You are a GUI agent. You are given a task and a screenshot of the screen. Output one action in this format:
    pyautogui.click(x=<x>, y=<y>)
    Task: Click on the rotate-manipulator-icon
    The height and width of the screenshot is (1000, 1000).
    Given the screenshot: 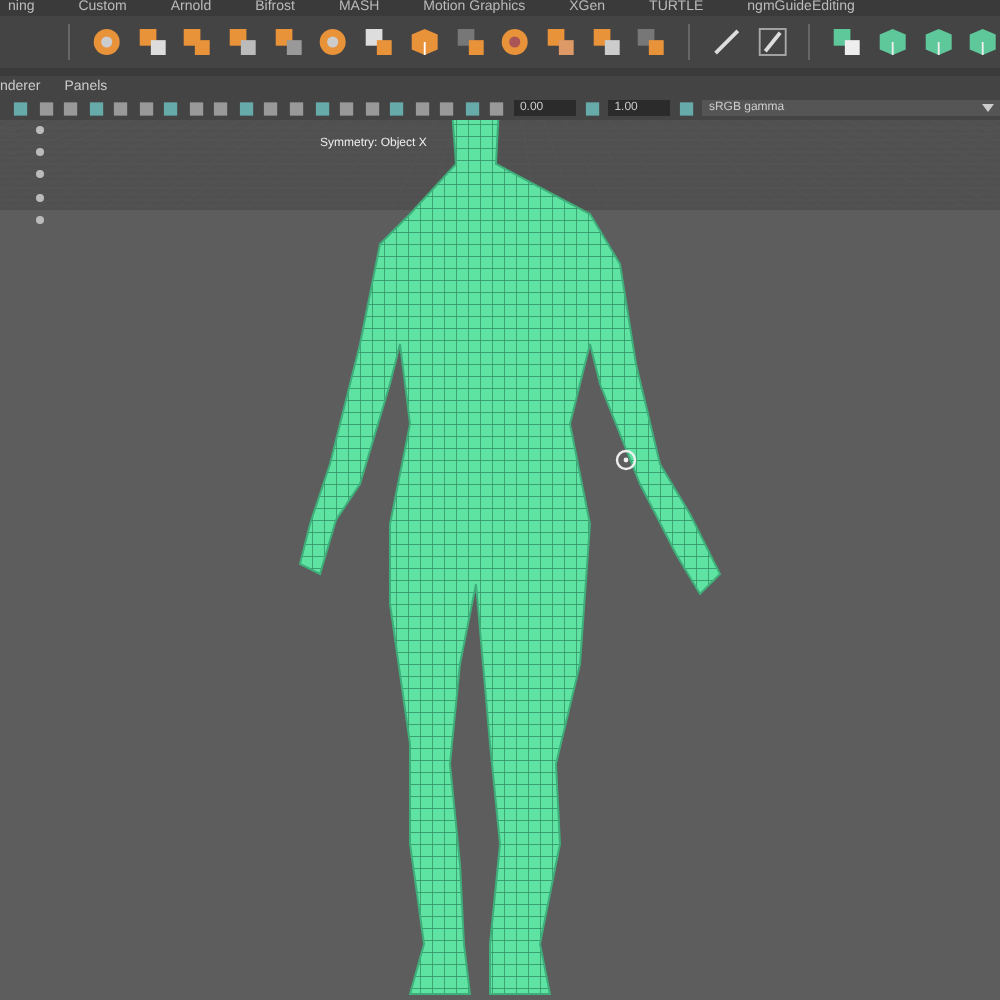 What is the action you would take?
    pyautogui.click(x=626, y=460)
    